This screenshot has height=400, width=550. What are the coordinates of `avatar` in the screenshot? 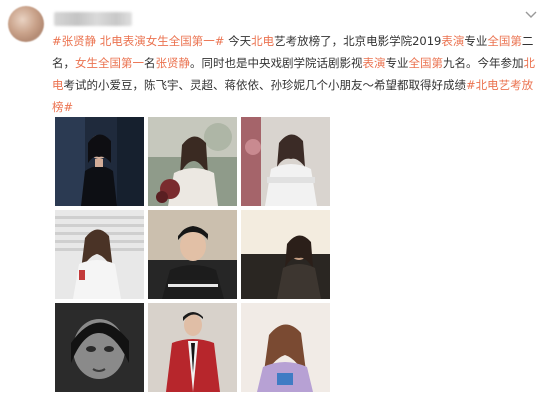 It's located at (26, 24).